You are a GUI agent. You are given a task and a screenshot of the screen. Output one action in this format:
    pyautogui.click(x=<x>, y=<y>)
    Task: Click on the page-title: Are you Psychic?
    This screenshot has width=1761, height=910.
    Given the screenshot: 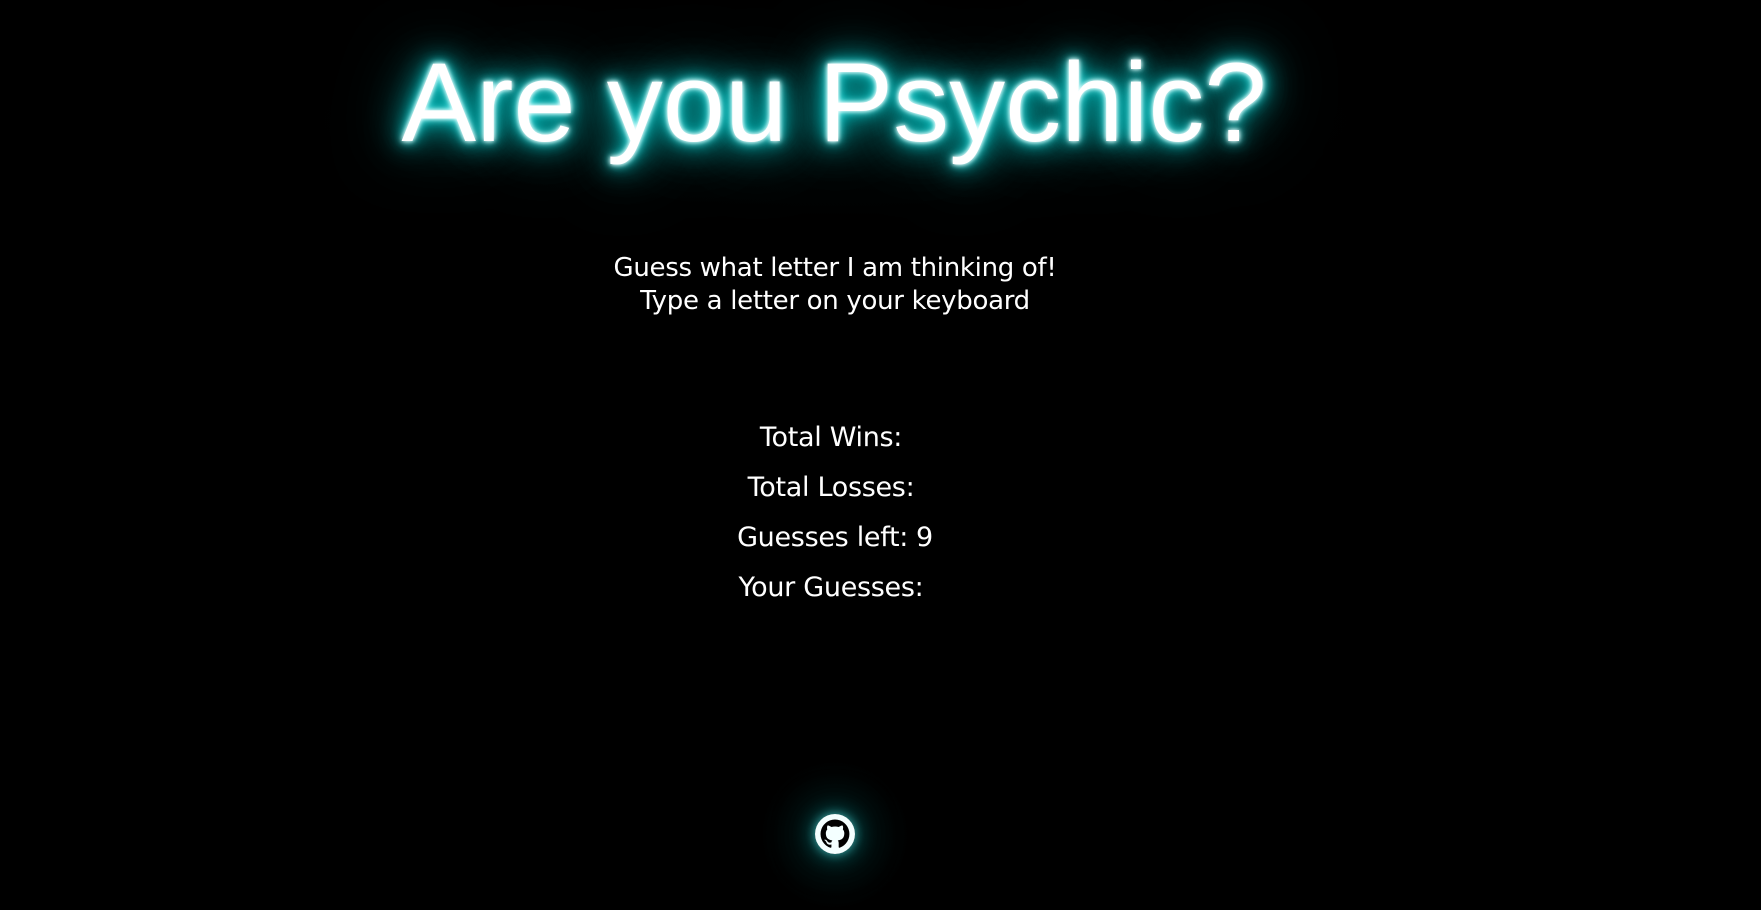 What is the action you would take?
    pyautogui.click(x=834, y=102)
    